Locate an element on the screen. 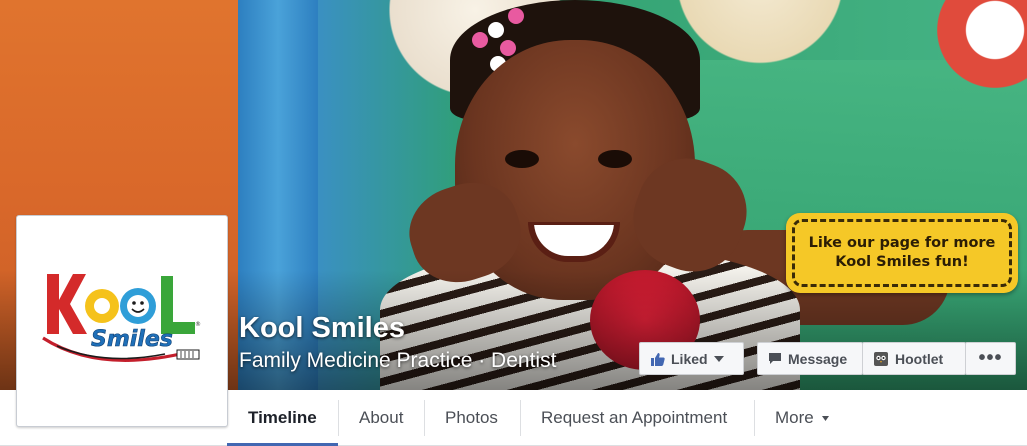 The height and width of the screenshot is (446, 1027). kool-smiles-logo: Smiles ® is located at coordinates (121, 318).